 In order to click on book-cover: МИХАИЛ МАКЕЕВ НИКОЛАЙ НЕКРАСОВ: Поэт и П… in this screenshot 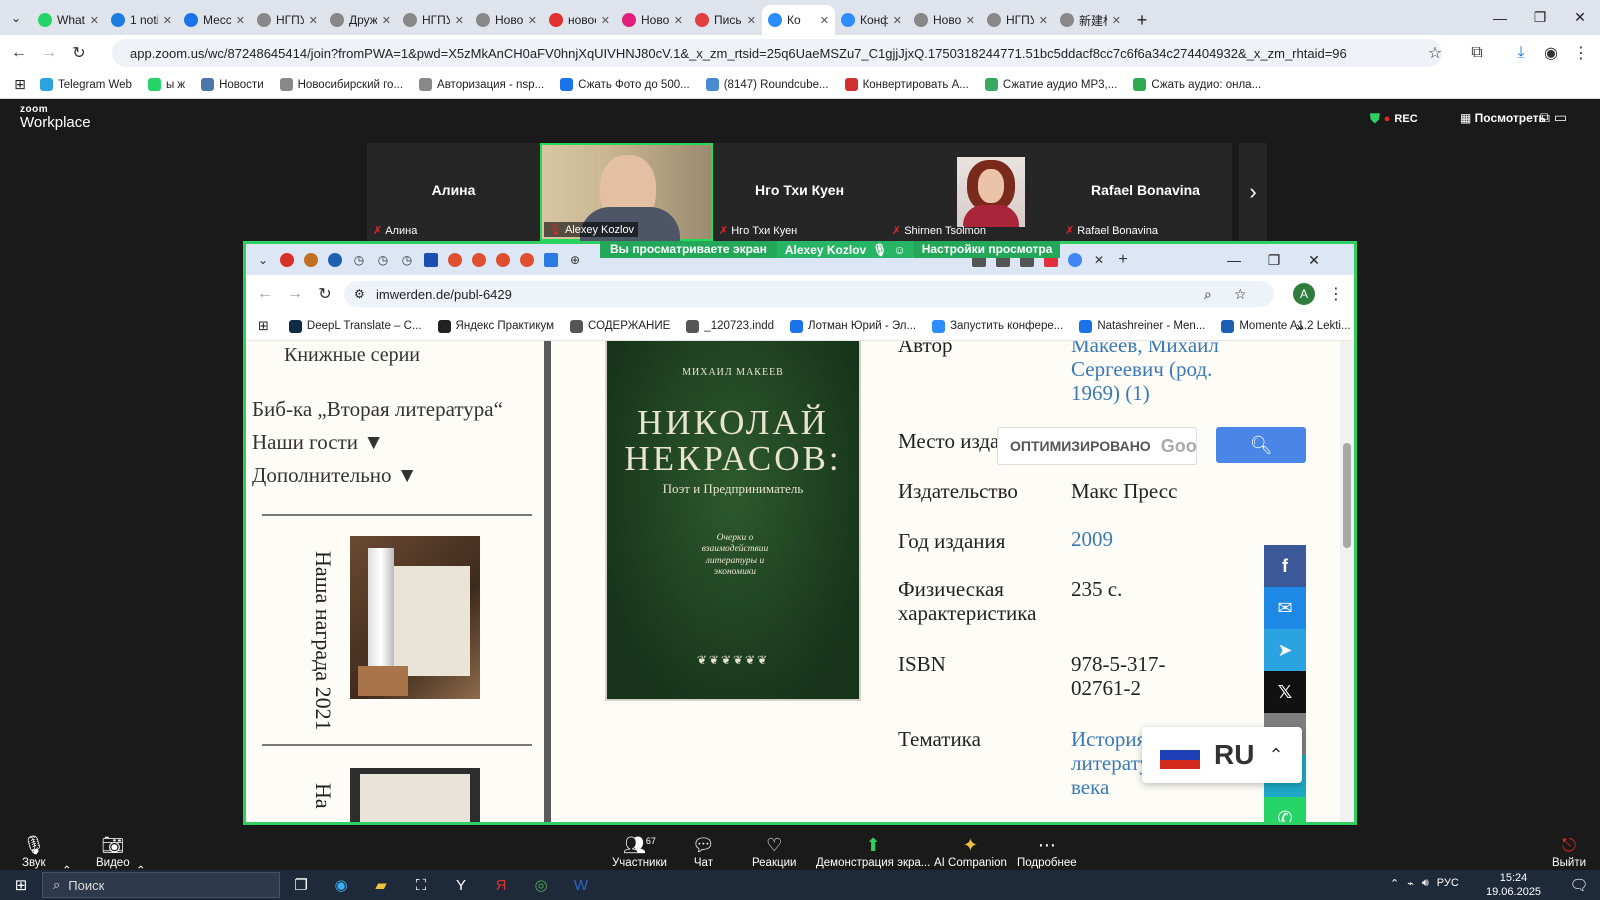, I will do `click(733, 521)`.